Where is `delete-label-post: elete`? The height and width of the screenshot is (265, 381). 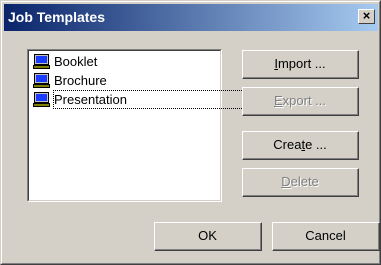 delete-label-post: elete is located at coordinates (304, 181).